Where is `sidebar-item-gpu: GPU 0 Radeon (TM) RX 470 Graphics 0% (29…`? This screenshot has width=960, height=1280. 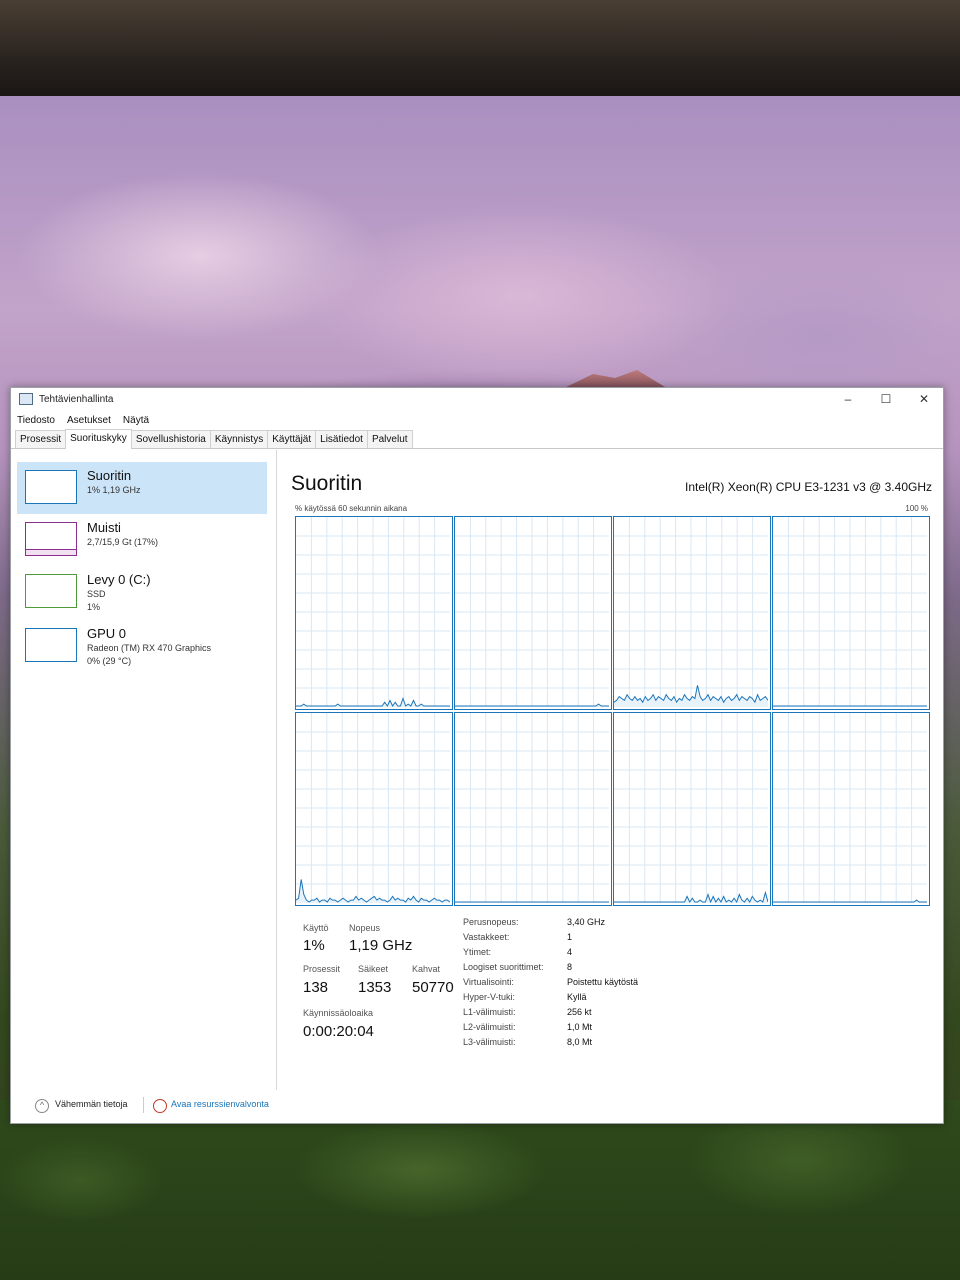
sidebar-item-gpu: GPU 0 Radeon (TM) RX 470 Graphics 0% (29… is located at coordinates (142, 646).